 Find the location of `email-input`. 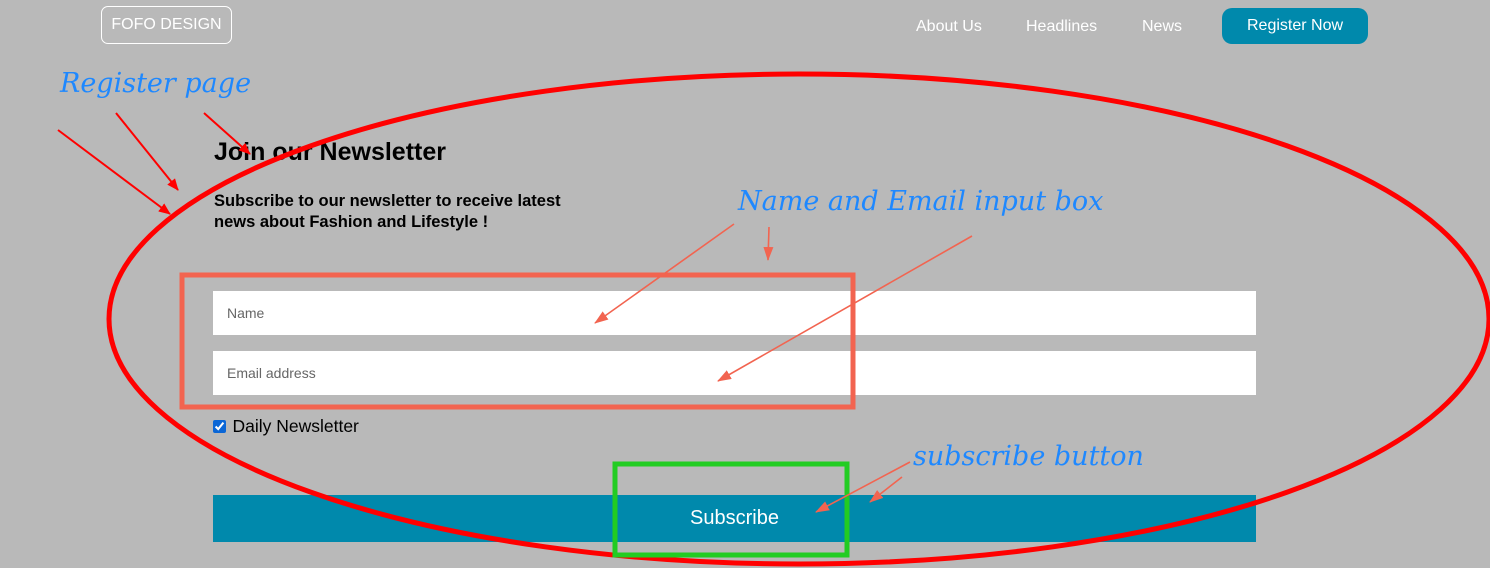

email-input is located at coordinates (734, 373).